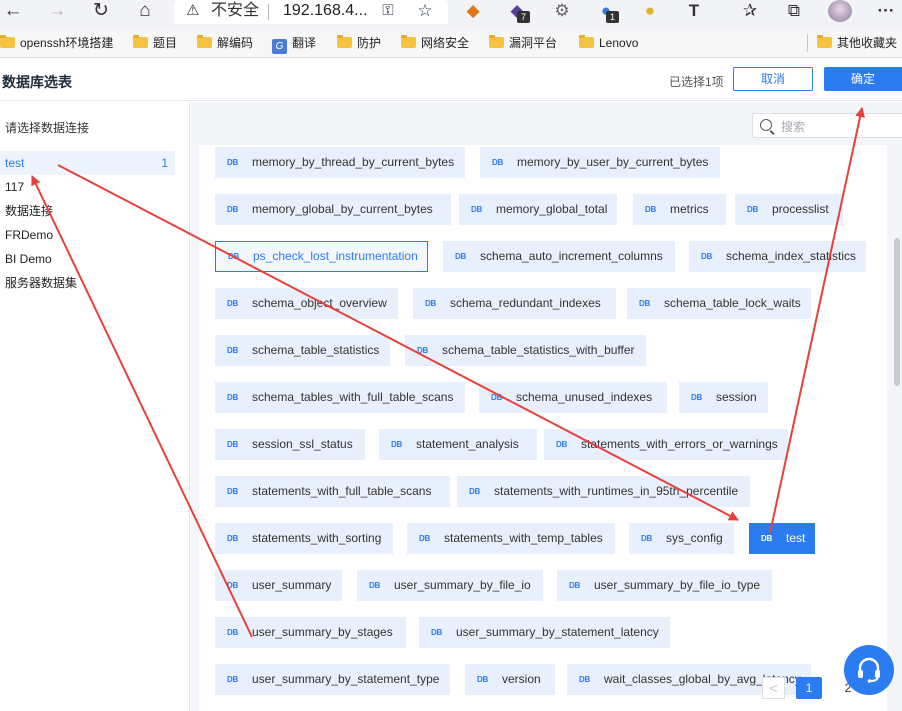  I want to click on profile-avatar, so click(840, 11).